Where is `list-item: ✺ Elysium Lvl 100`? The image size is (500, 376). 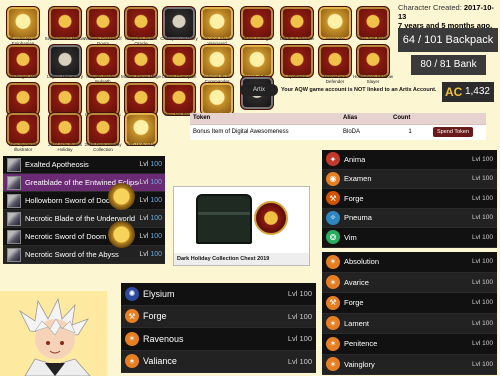 list-item: ✺ Elysium Lvl 100 is located at coordinates (218, 294).